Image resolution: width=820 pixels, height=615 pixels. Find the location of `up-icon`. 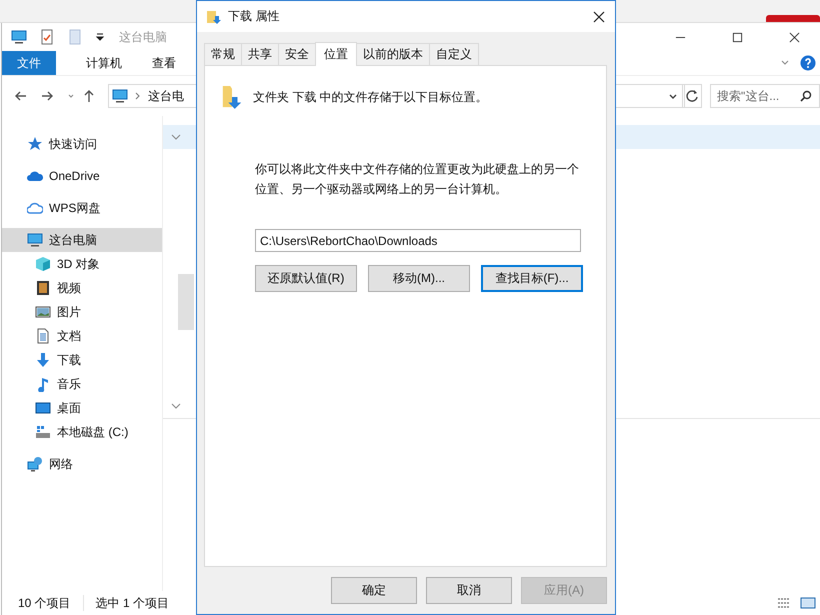

up-icon is located at coordinates (89, 96).